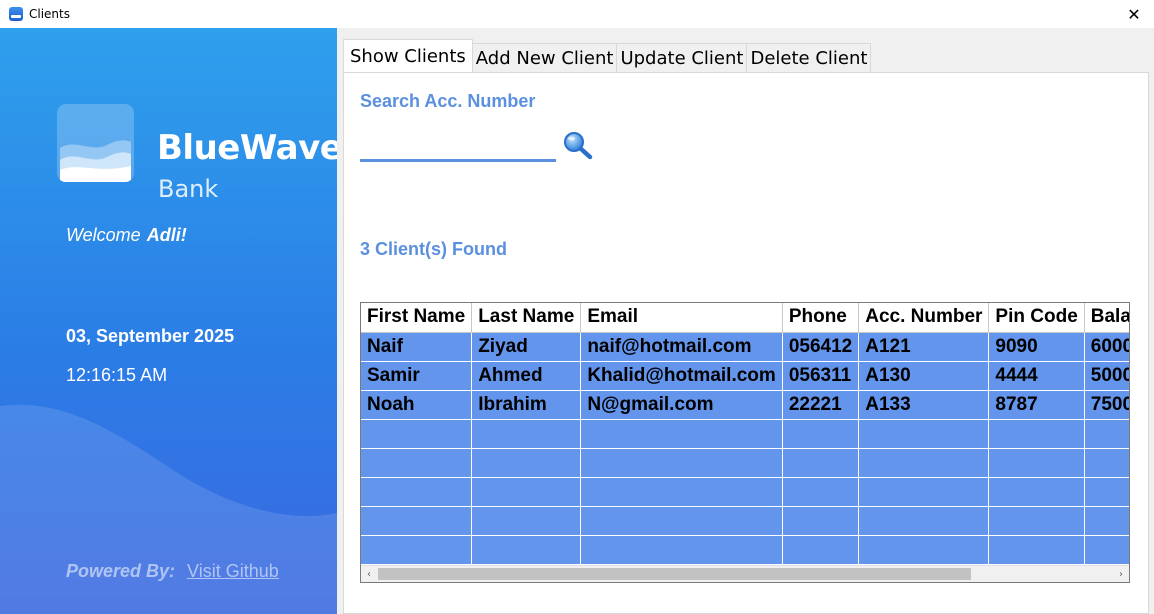  Describe the element at coordinates (1106, 347) in the screenshot. I see `grid-cell: 6000` at that location.